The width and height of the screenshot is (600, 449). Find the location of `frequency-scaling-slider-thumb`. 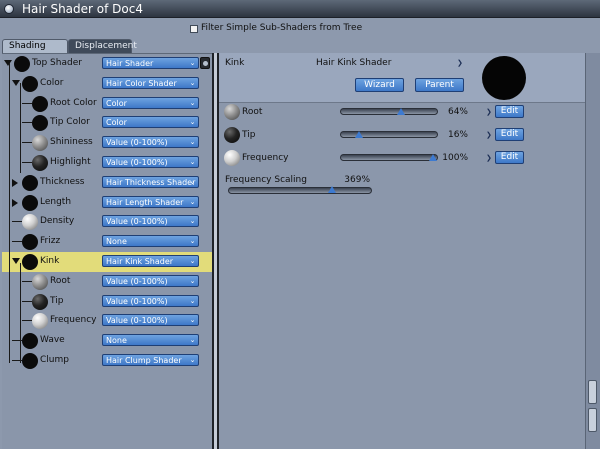

frequency-scaling-slider-thumb is located at coordinates (332, 189).